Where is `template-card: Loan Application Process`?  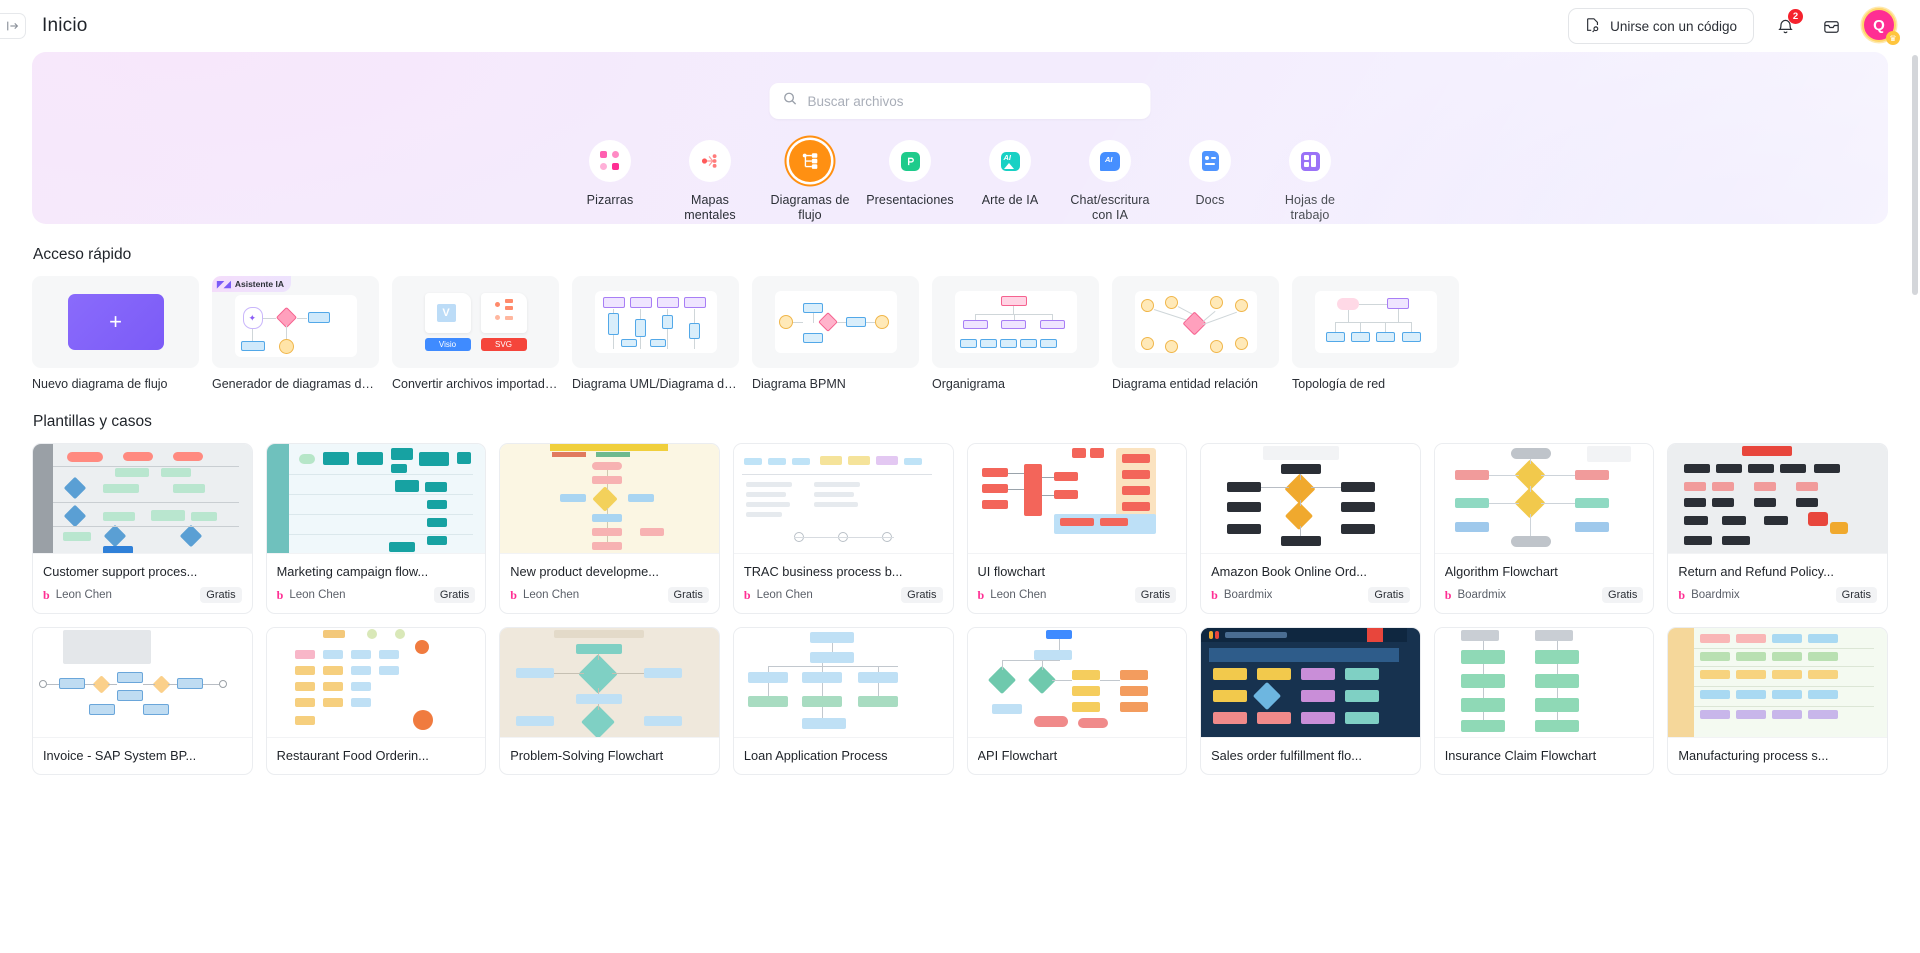 template-card: Loan Application Process is located at coordinates (843, 701).